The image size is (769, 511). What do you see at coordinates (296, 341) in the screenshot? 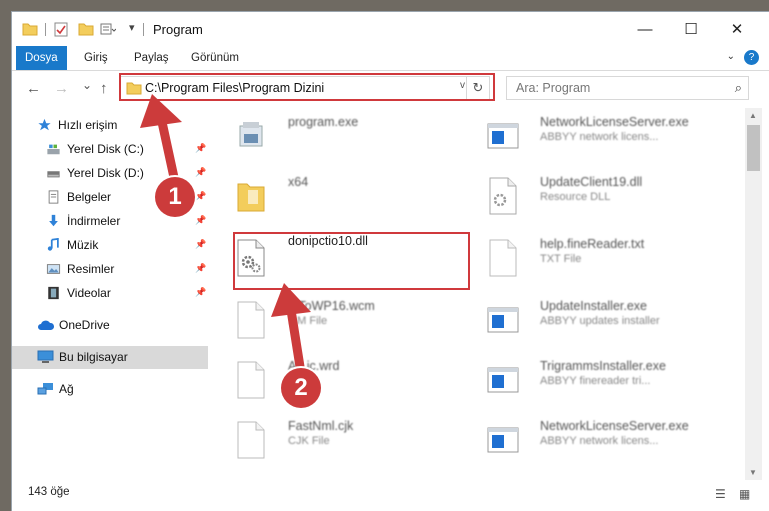
I see `arrow-2-shaft` at bounding box center [296, 341].